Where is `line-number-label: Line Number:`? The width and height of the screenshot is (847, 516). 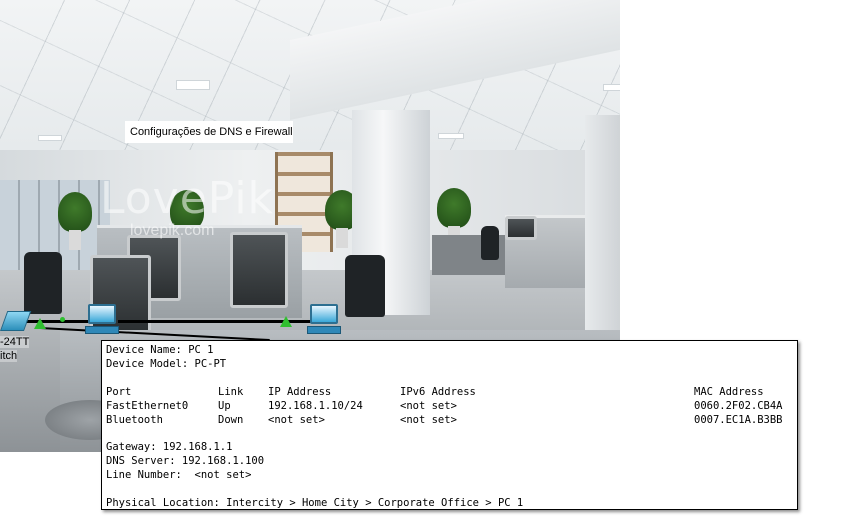
line-number-label: Line Number: is located at coordinates (144, 475).